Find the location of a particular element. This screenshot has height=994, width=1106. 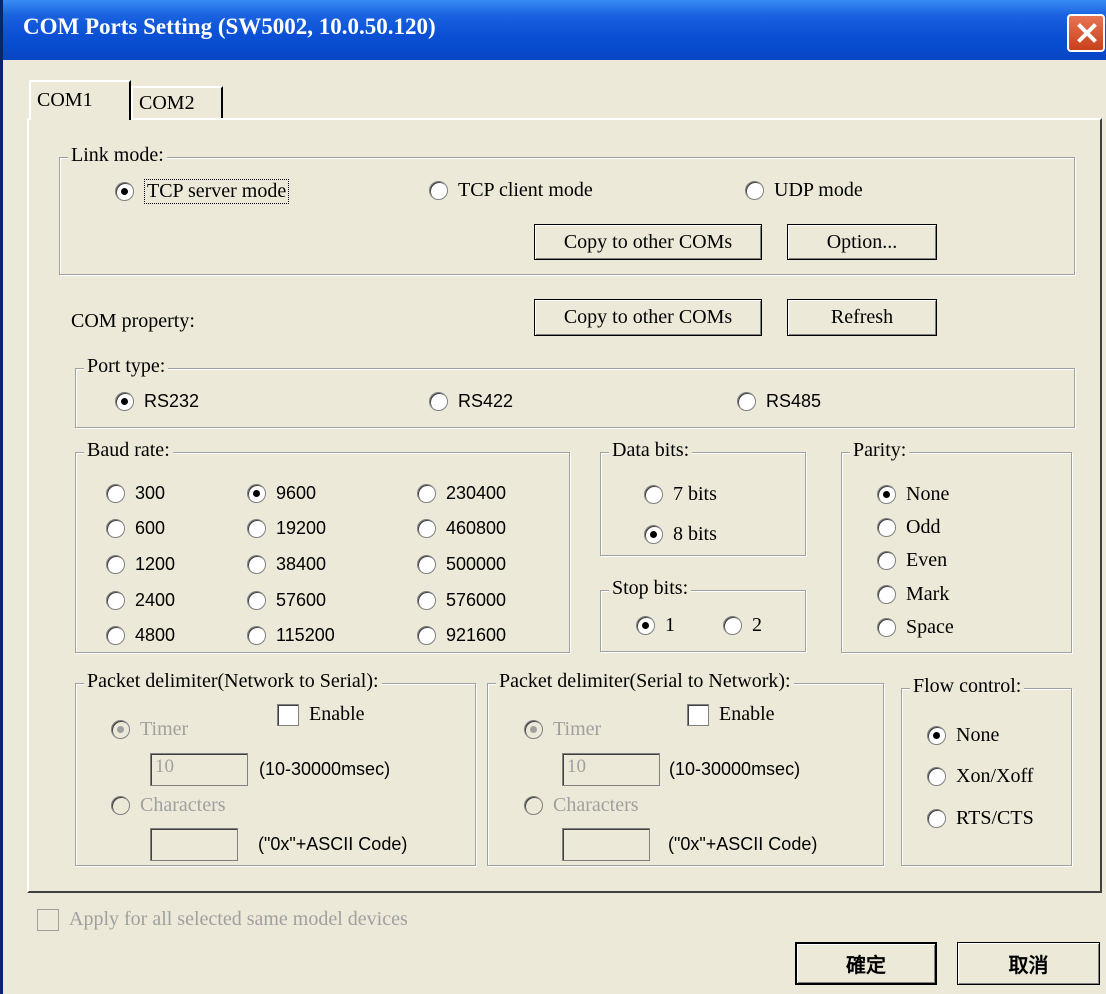

tab-com1: COM1 is located at coordinates (80, 100).